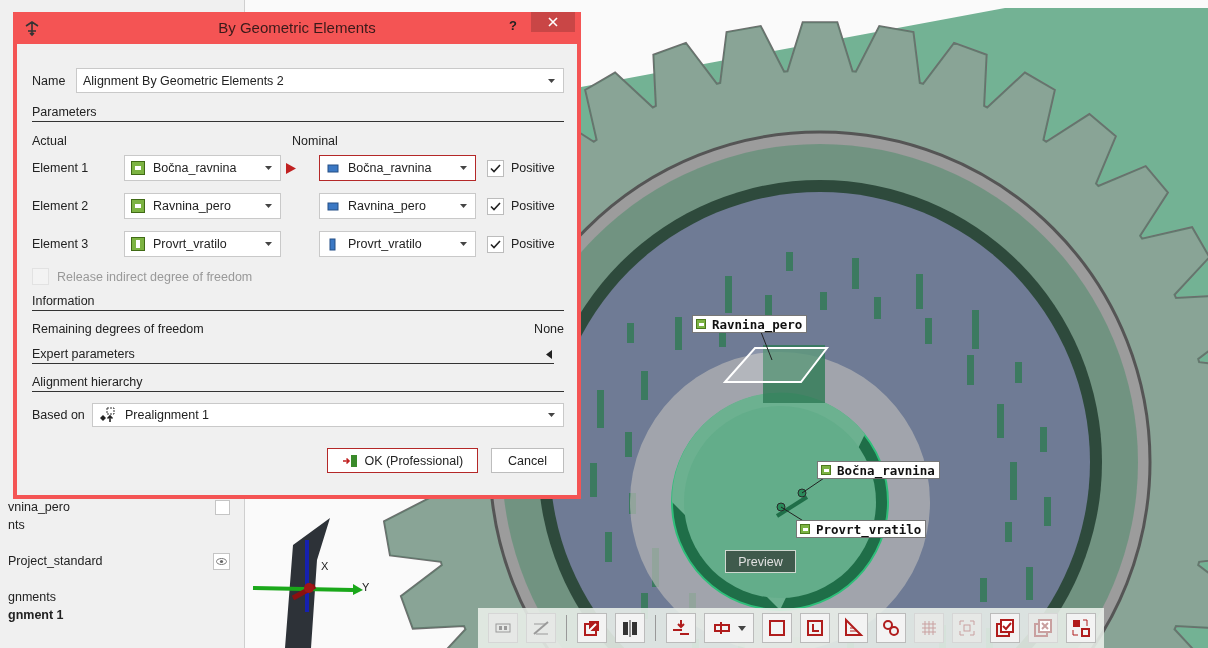  I want to click on coordinate-axes-icon, so click(307, 576).